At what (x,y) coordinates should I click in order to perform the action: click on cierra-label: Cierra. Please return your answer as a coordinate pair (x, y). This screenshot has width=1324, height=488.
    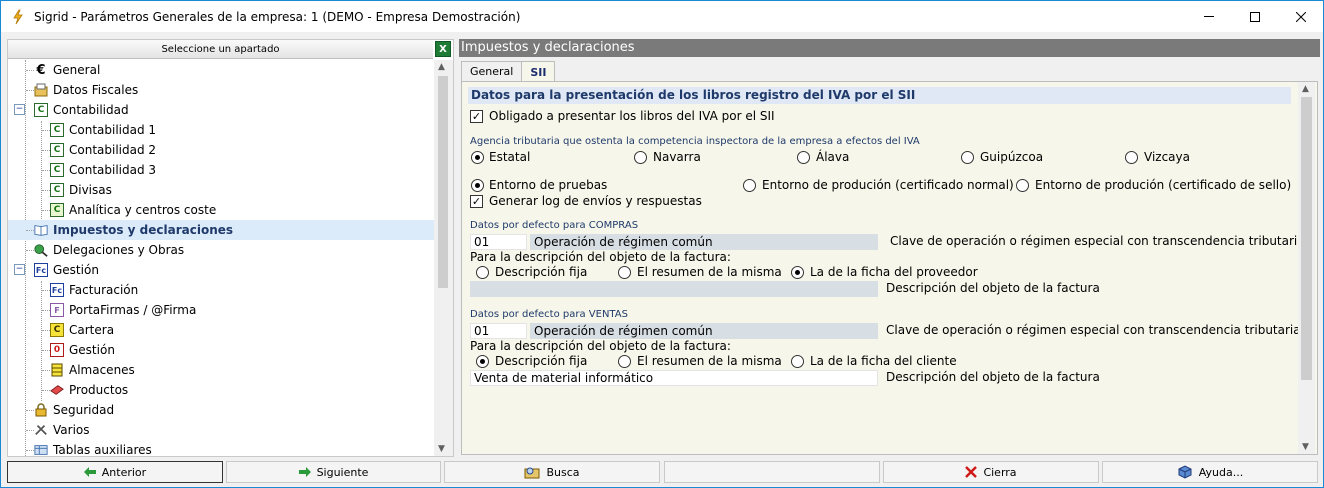
    Looking at the image, I should click on (1000, 472).